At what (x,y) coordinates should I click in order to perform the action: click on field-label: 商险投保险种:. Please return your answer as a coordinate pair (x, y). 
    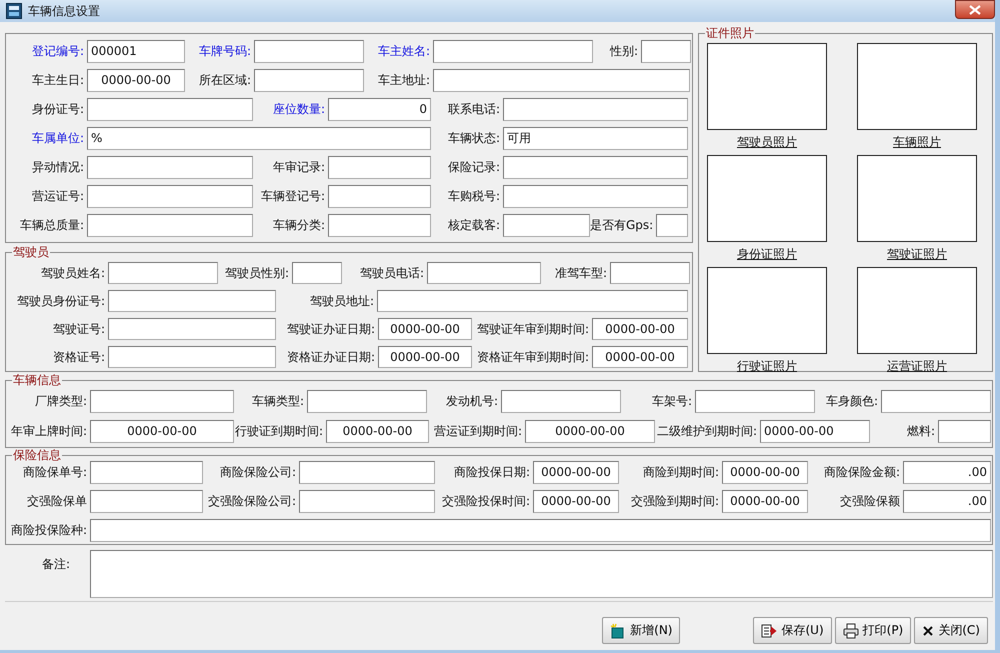
    Looking at the image, I should click on (49, 530).